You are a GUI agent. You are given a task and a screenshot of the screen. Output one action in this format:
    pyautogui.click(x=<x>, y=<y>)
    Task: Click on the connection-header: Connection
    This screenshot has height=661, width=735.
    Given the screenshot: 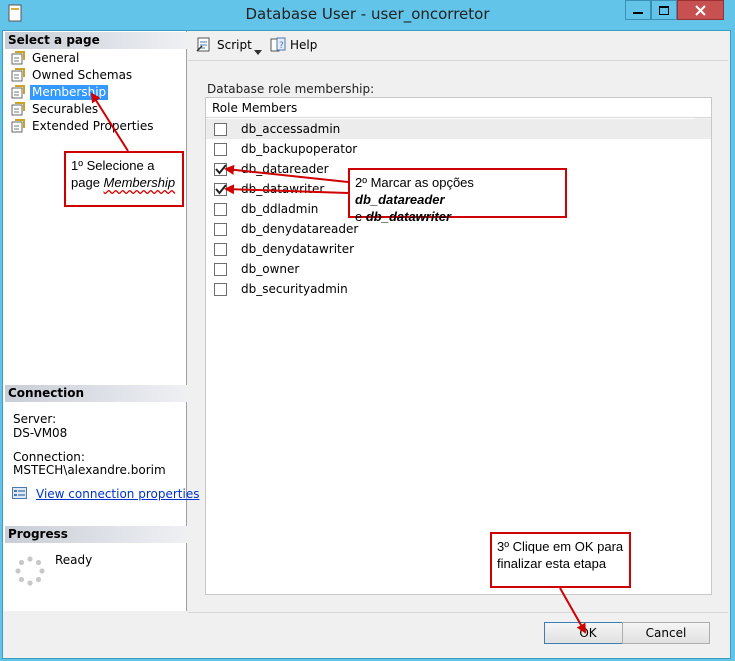 What is the action you would take?
    pyautogui.click(x=96, y=393)
    